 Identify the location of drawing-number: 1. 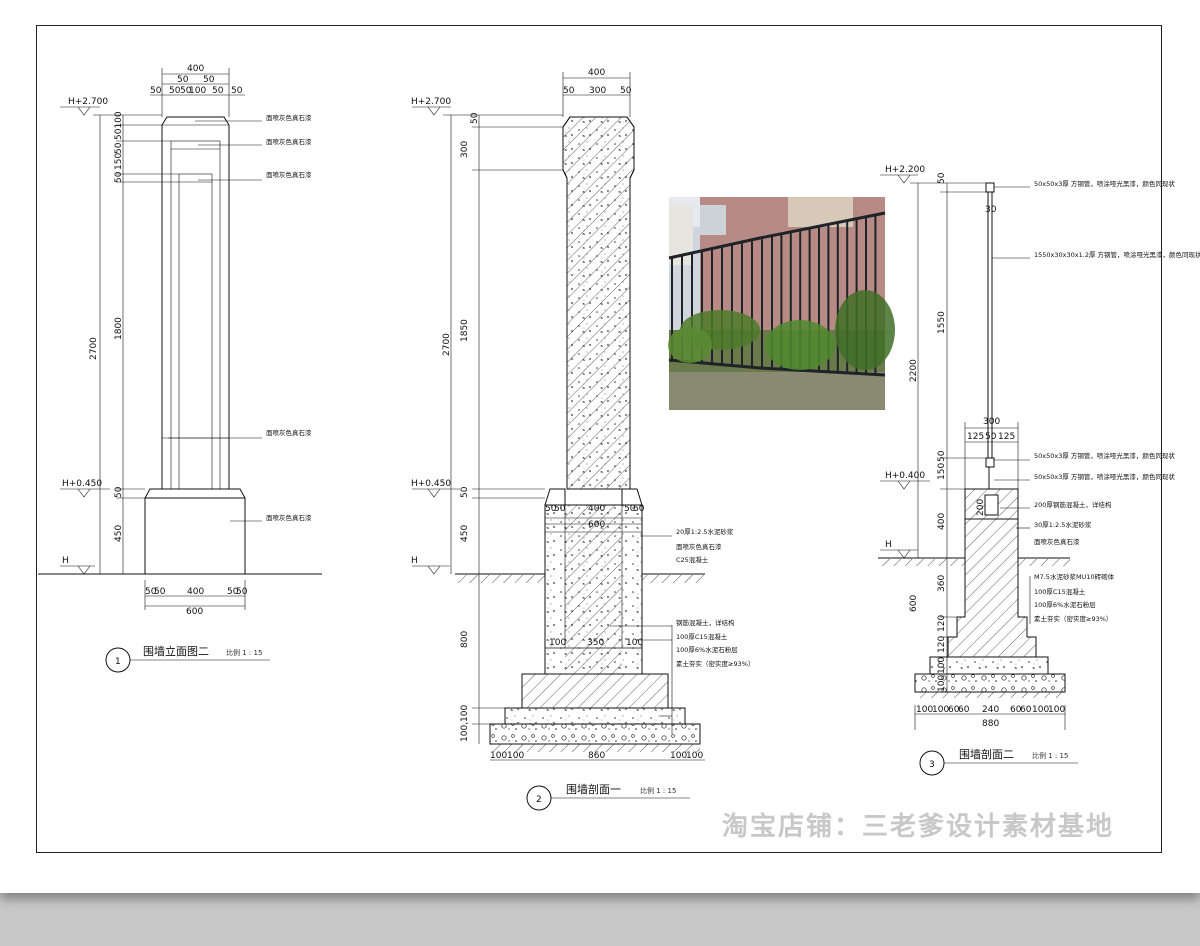
(118, 662).